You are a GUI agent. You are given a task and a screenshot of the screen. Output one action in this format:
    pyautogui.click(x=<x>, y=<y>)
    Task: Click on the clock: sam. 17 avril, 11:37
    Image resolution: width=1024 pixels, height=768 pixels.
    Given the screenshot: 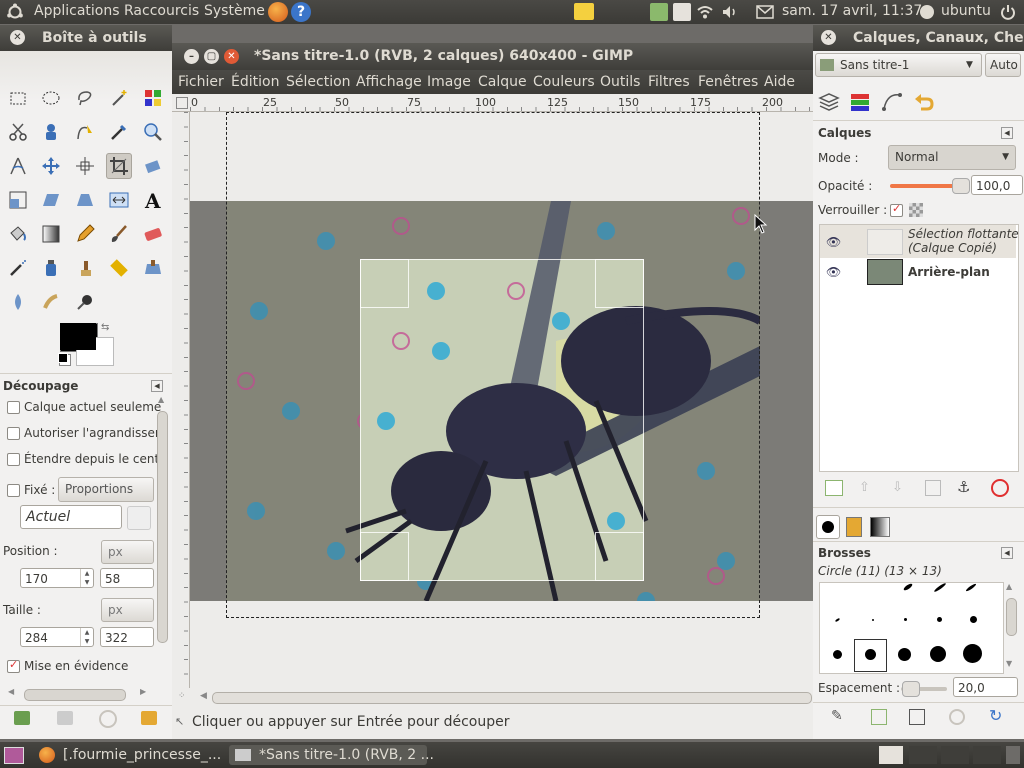 What is the action you would take?
    pyautogui.click(x=852, y=11)
    